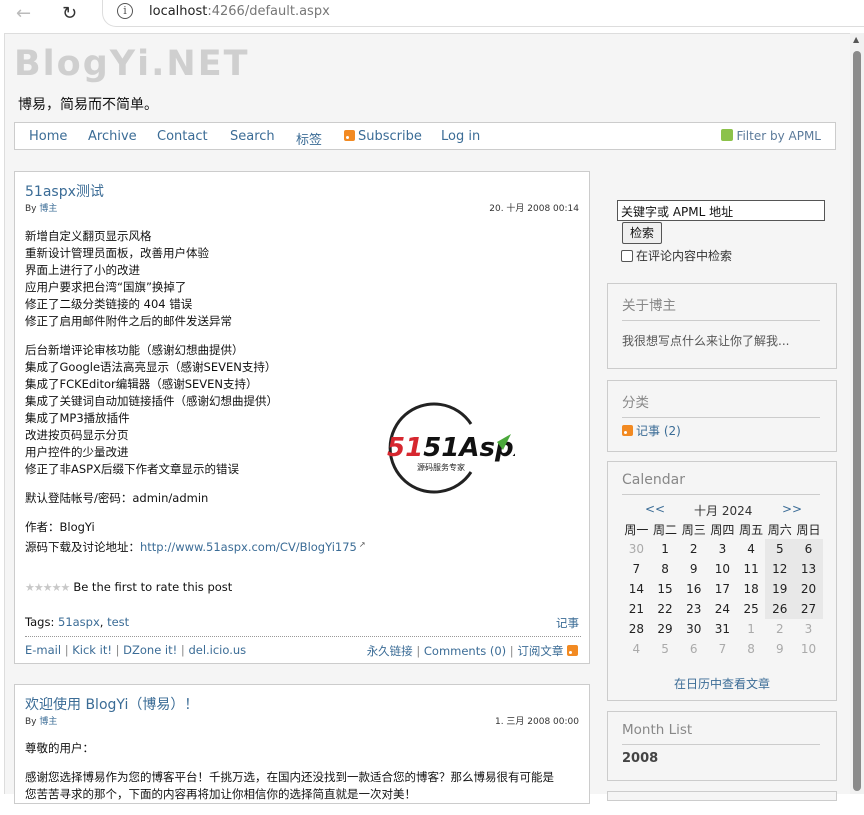 The width and height of the screenshot is (864, 815). I want to click on address-url: localhost:4266/default.aspx, so click(239, 11).